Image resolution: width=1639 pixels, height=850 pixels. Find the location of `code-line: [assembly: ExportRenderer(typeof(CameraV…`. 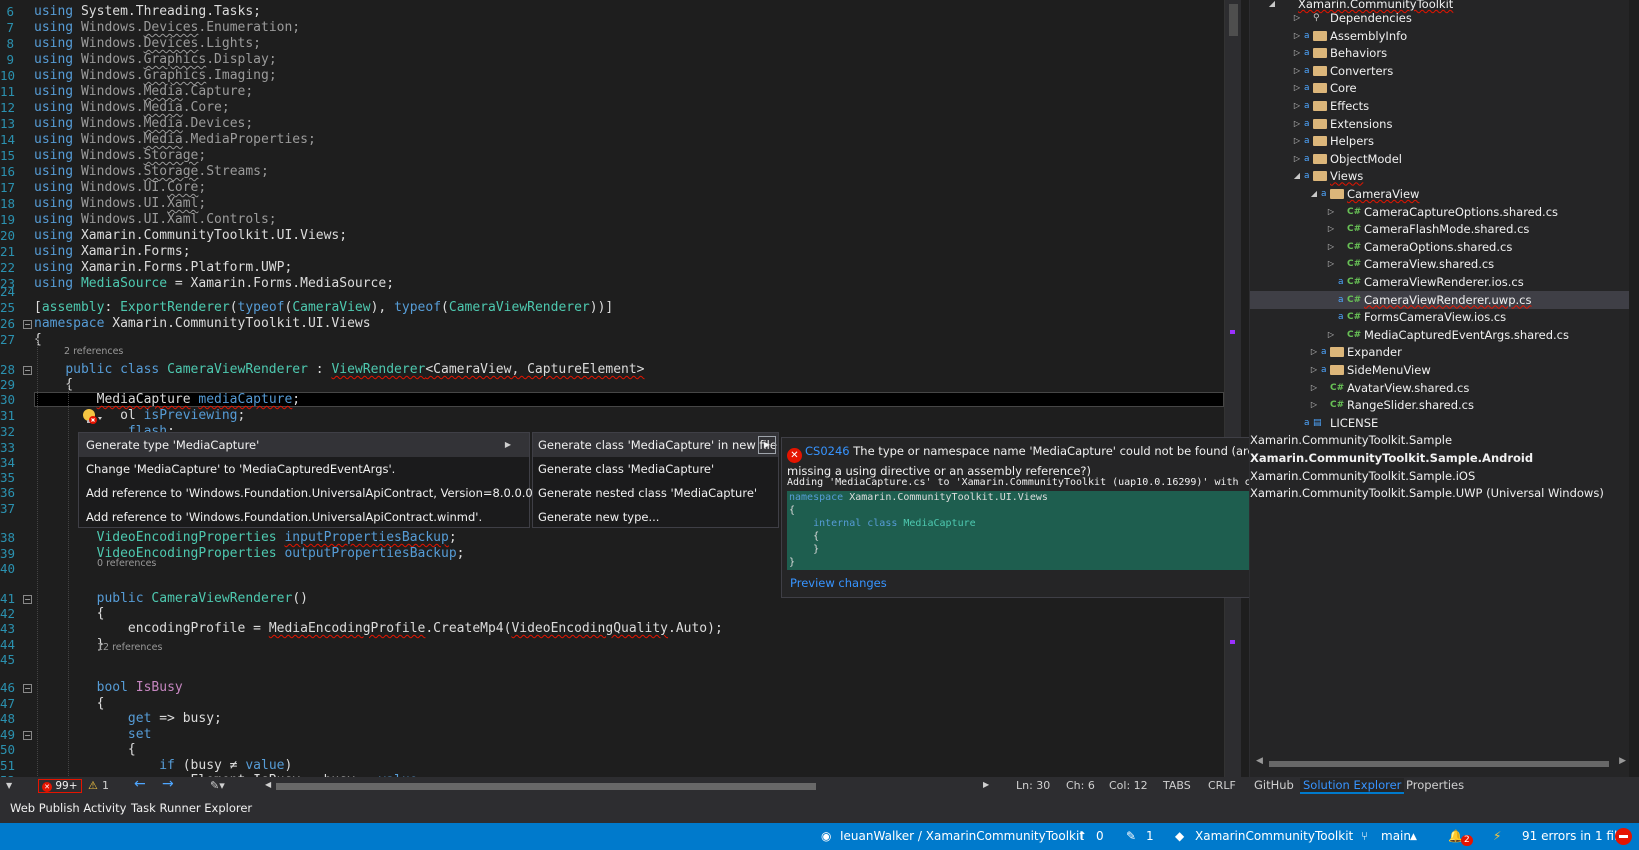

code-line: [assembly: ExportRenderer(typeof(CameraV… is located at coordinates (323, 308).